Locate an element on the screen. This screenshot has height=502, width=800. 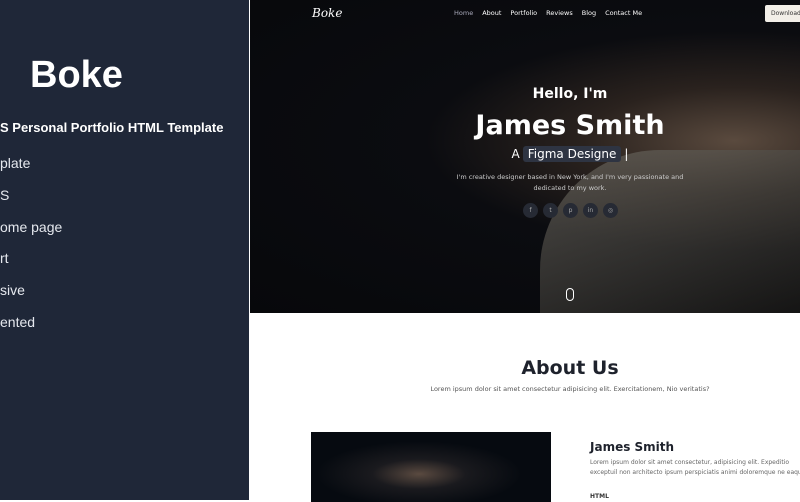
site-logo: Boke is located at coordinates (327, 13).